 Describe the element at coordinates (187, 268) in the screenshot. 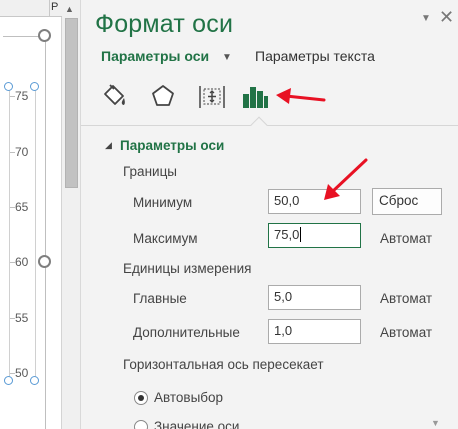

I see `units-group-label: Единицы измерения` at that location.